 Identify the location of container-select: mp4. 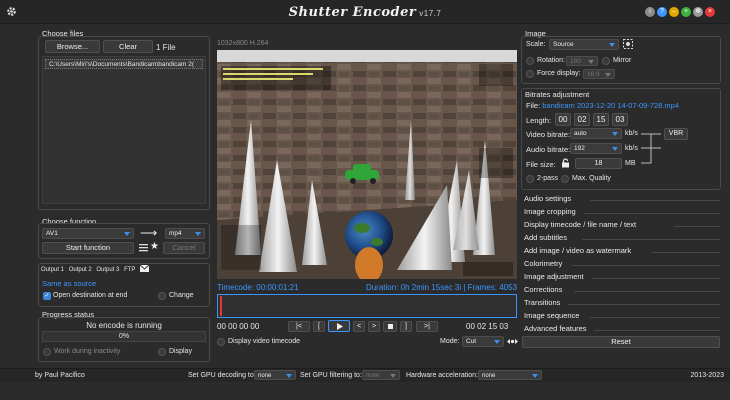
(185, 233).